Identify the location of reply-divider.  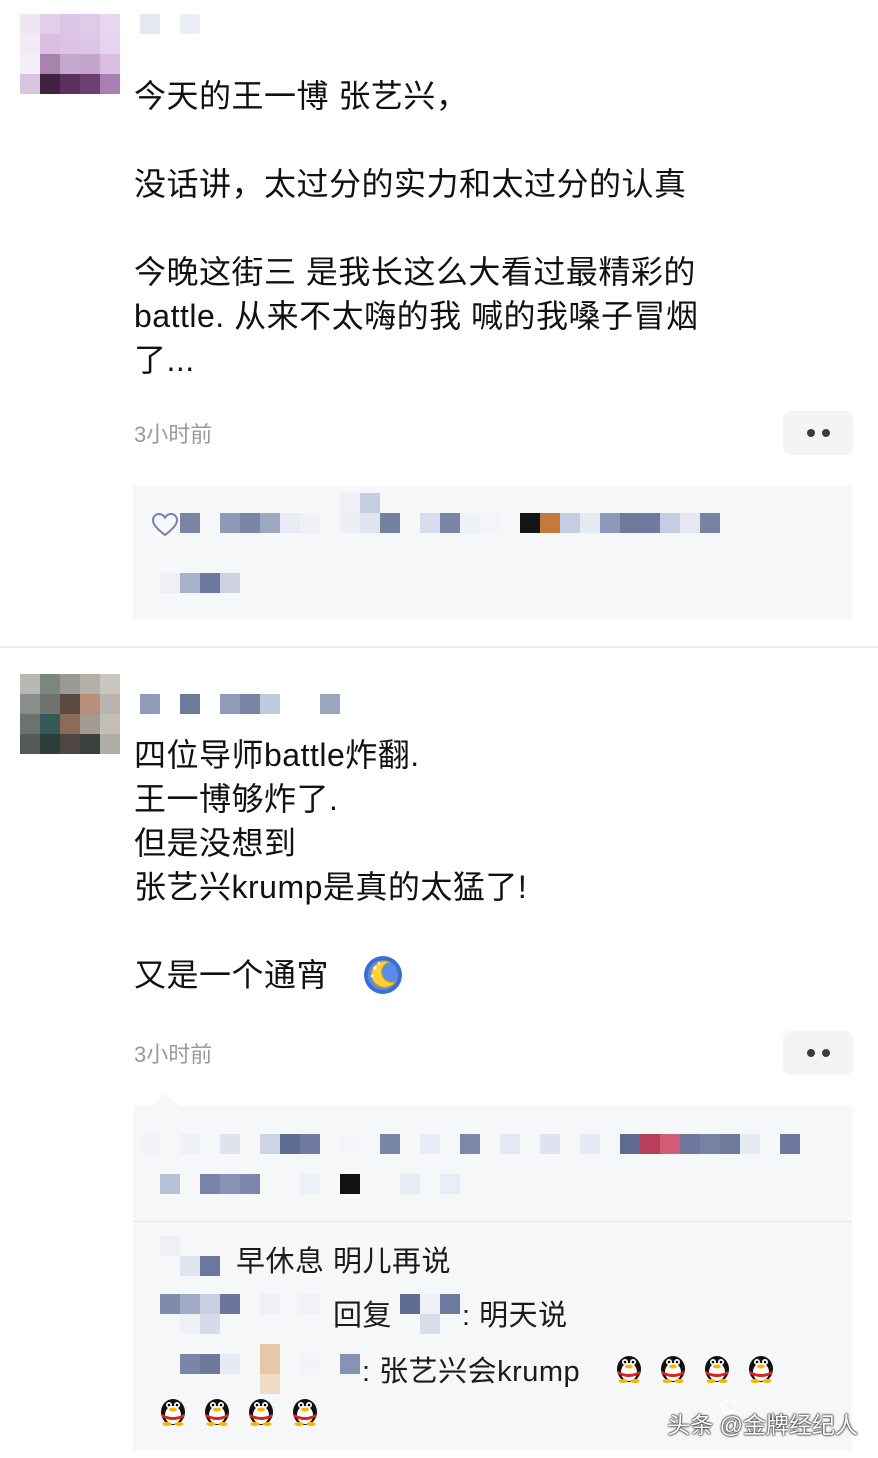
(492, 1221).